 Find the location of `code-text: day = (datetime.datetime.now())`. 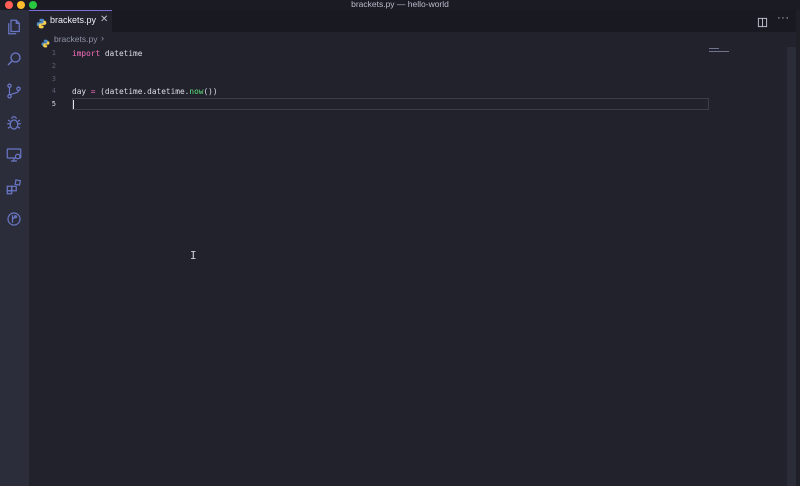

code-text: day = (datetime.datetime.now()) is located at coordinates (145, 91).